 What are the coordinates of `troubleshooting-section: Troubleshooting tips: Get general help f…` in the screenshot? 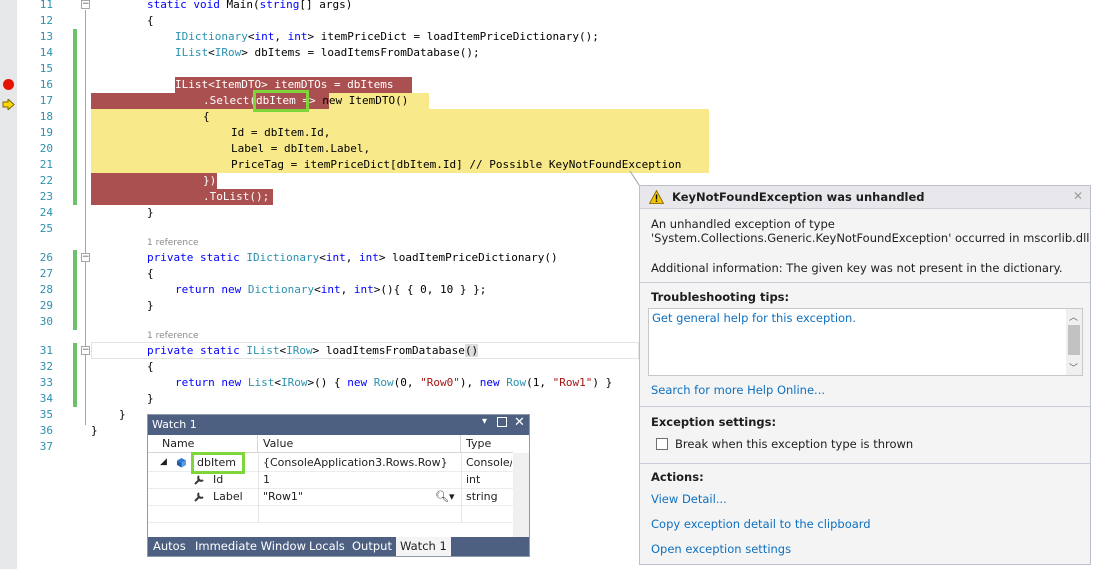 It's located at (865, 343).